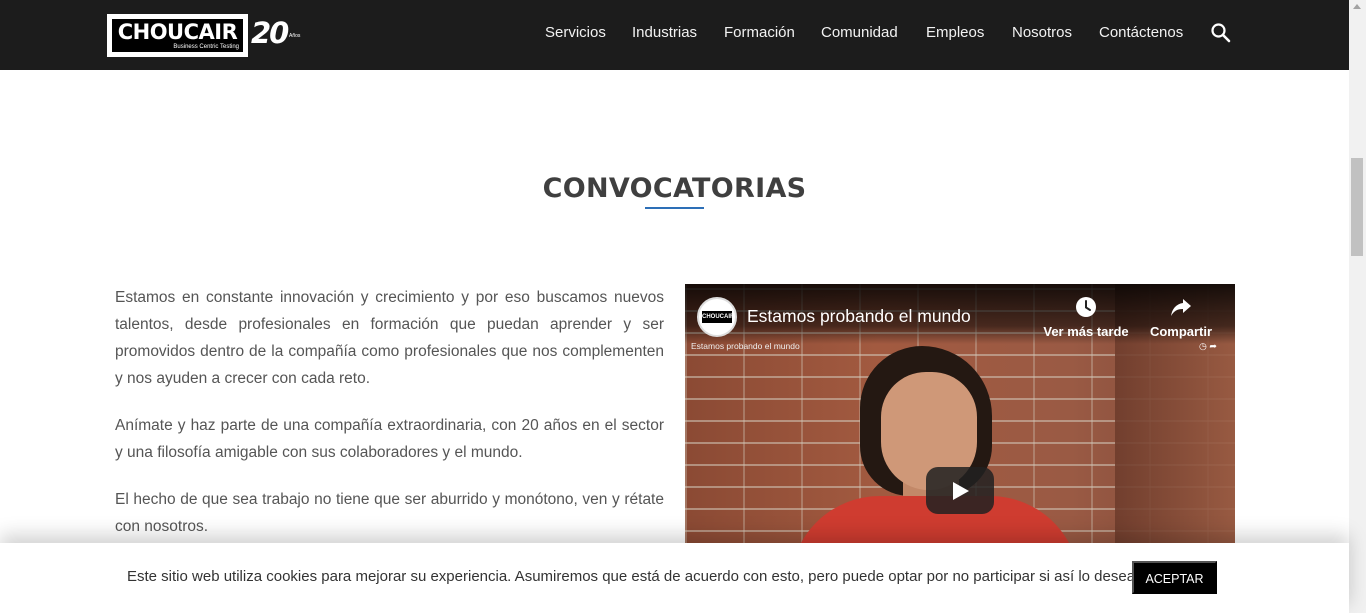 The height and width of the screenshot is (613, 1366). What do you see at coordinates (1086, 307) in the screenshot?
I see `clock-icon` at bounding box center [1086, 307].